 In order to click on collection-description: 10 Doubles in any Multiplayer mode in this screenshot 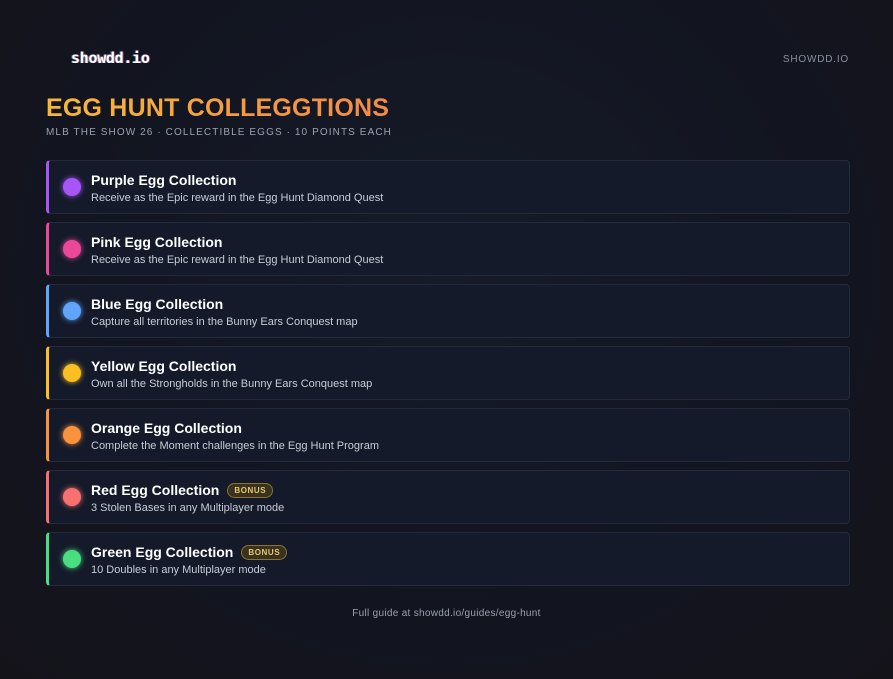, I will do `click(178, 570)`.